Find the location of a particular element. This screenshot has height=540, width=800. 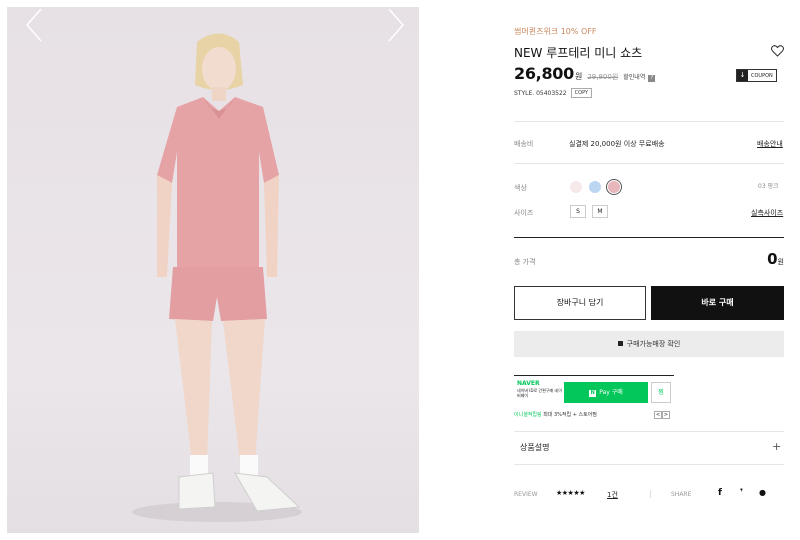

original-price: 29,800원 is located at coordinates (603, 77).